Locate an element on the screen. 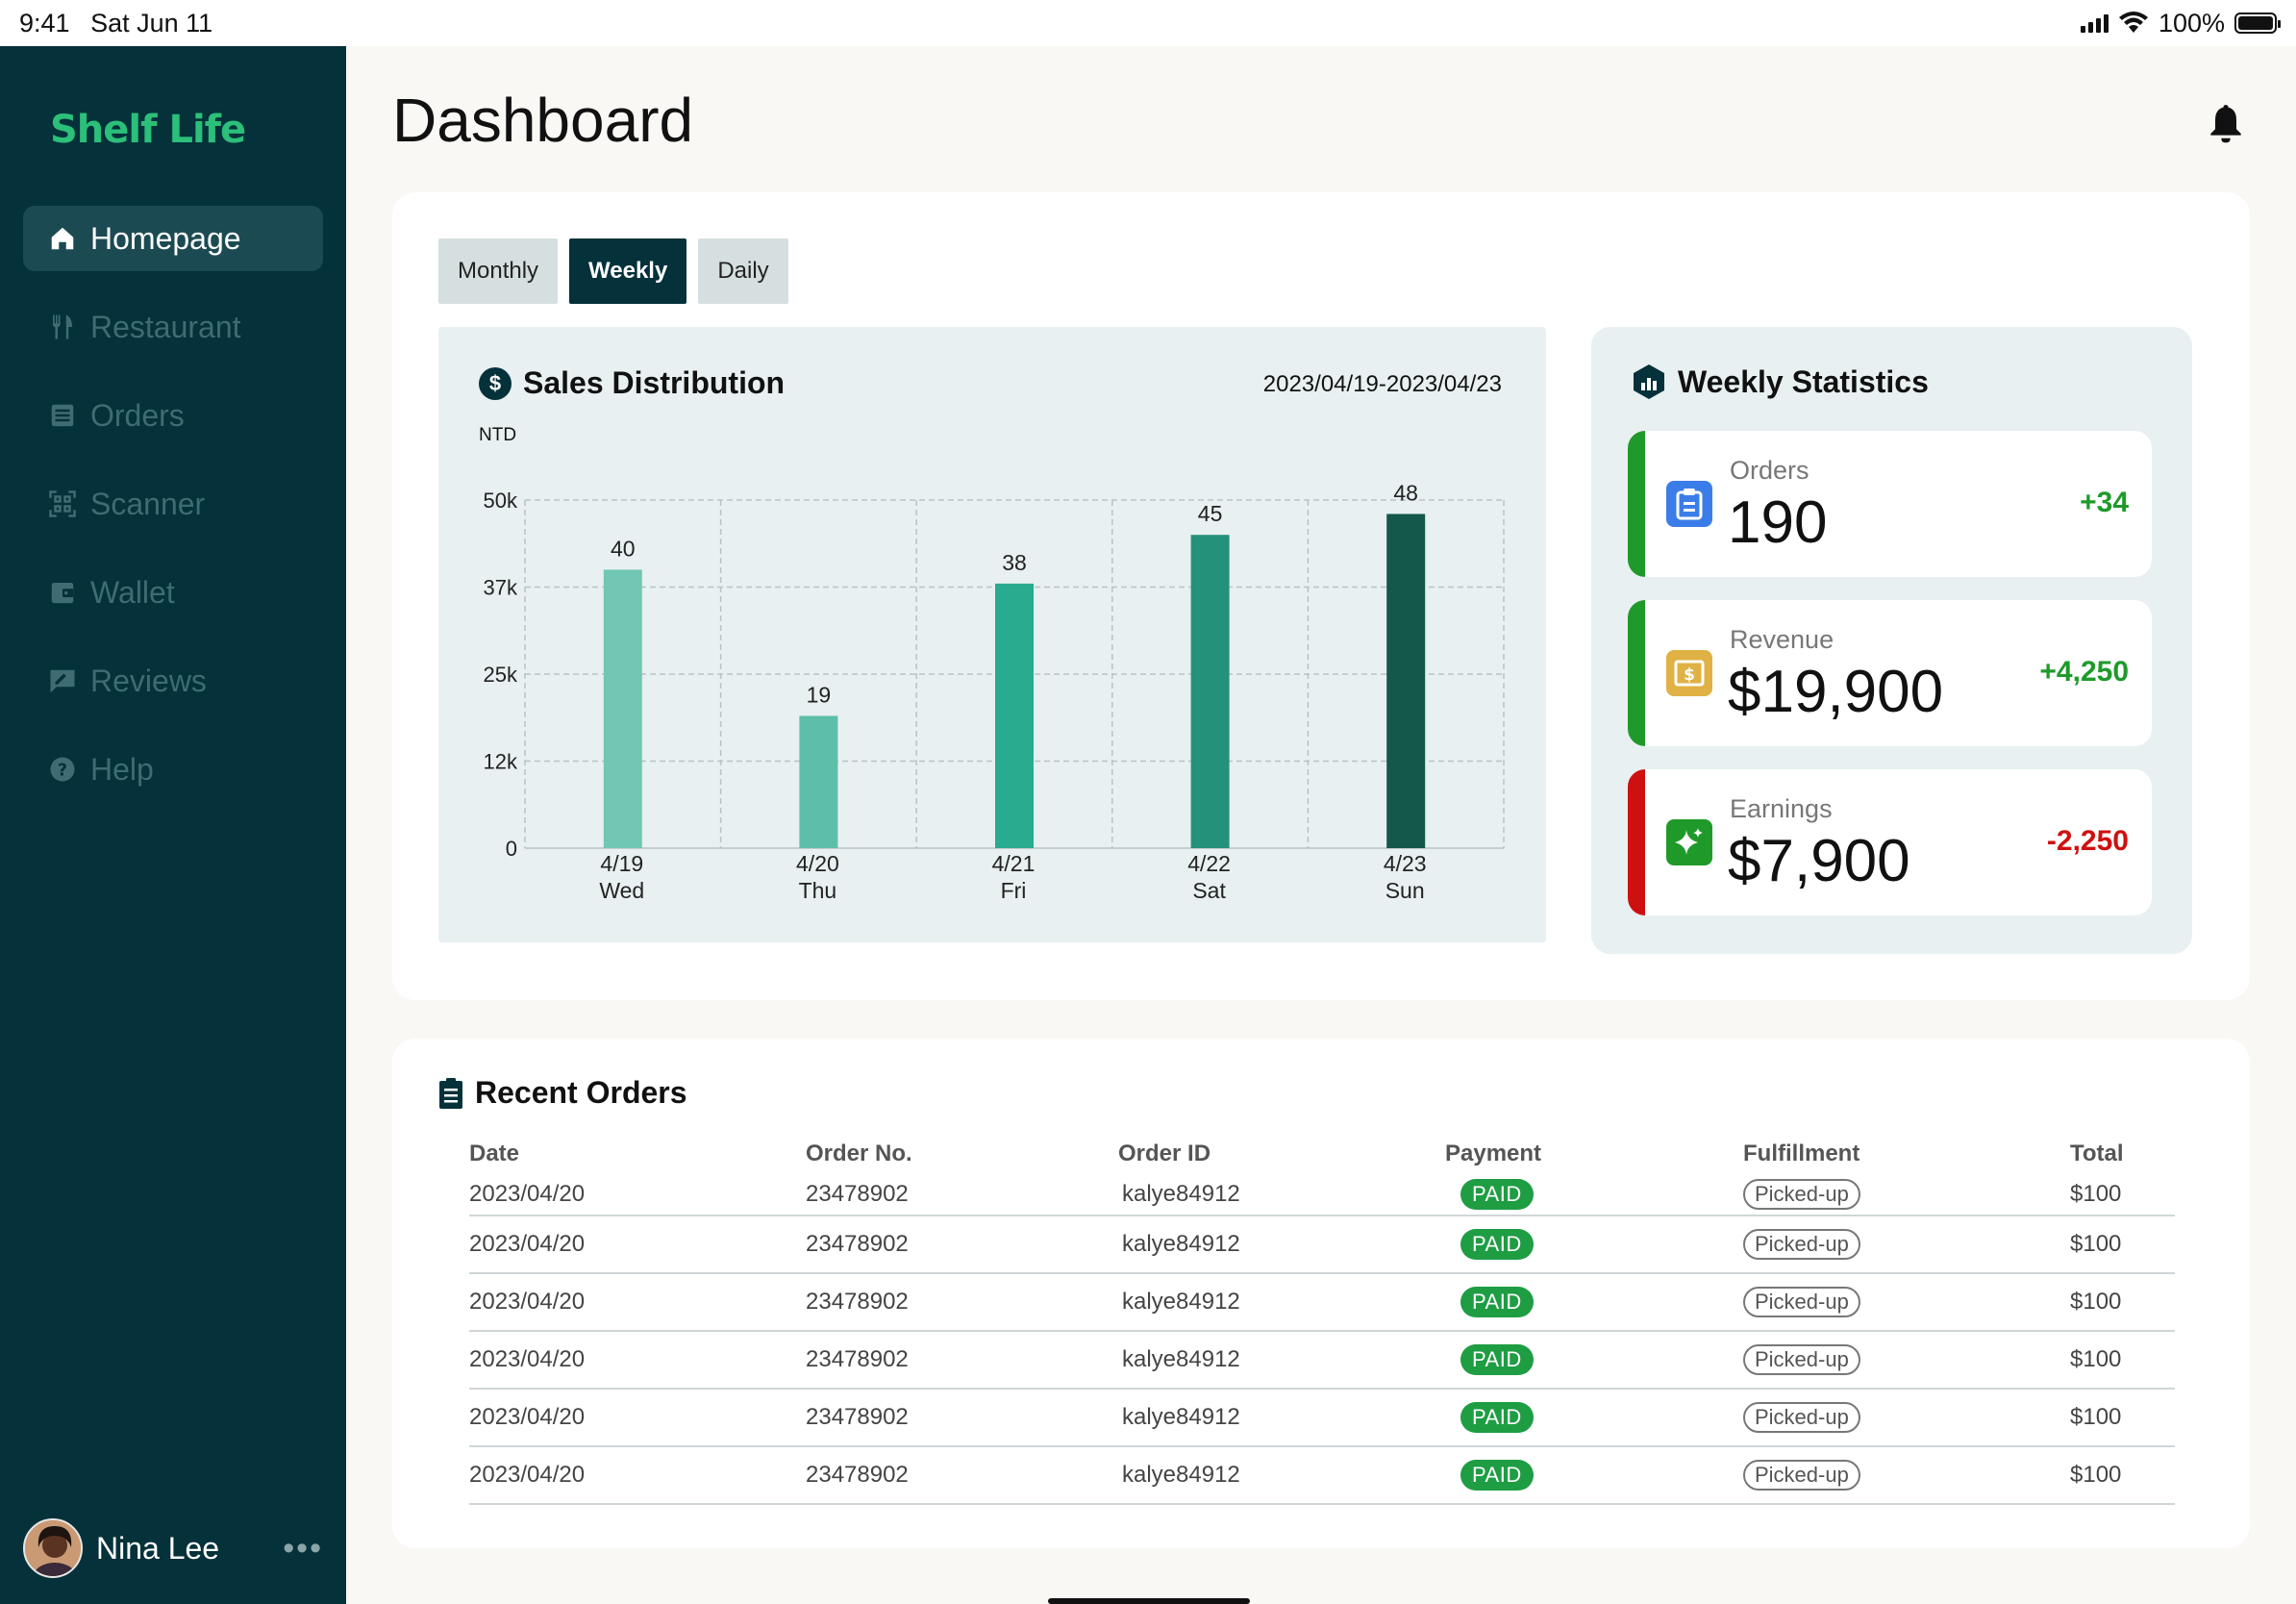 The image size is (2296, 1604). x-tick-label-date: 4/22 is located at coordinates (1209, 863).